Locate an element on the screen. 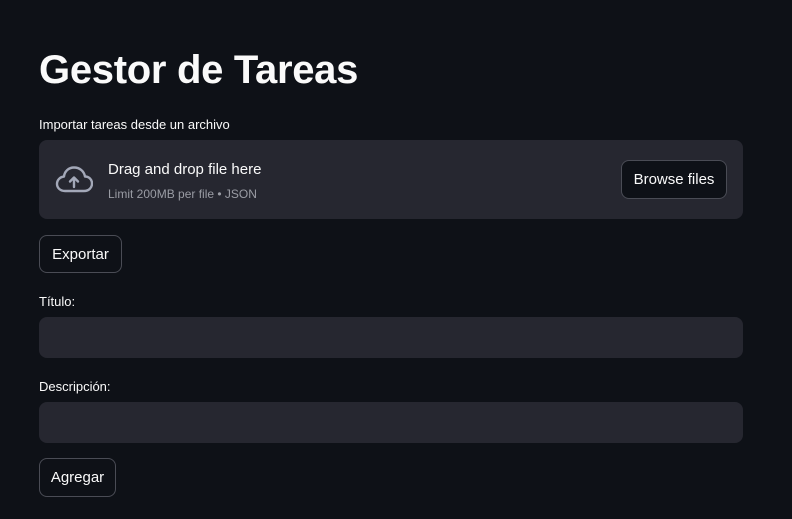 The width and height of the screenshot is (792, 519). dropzone-instructions: Drag and drop file here is located at coordinates (185, 169).